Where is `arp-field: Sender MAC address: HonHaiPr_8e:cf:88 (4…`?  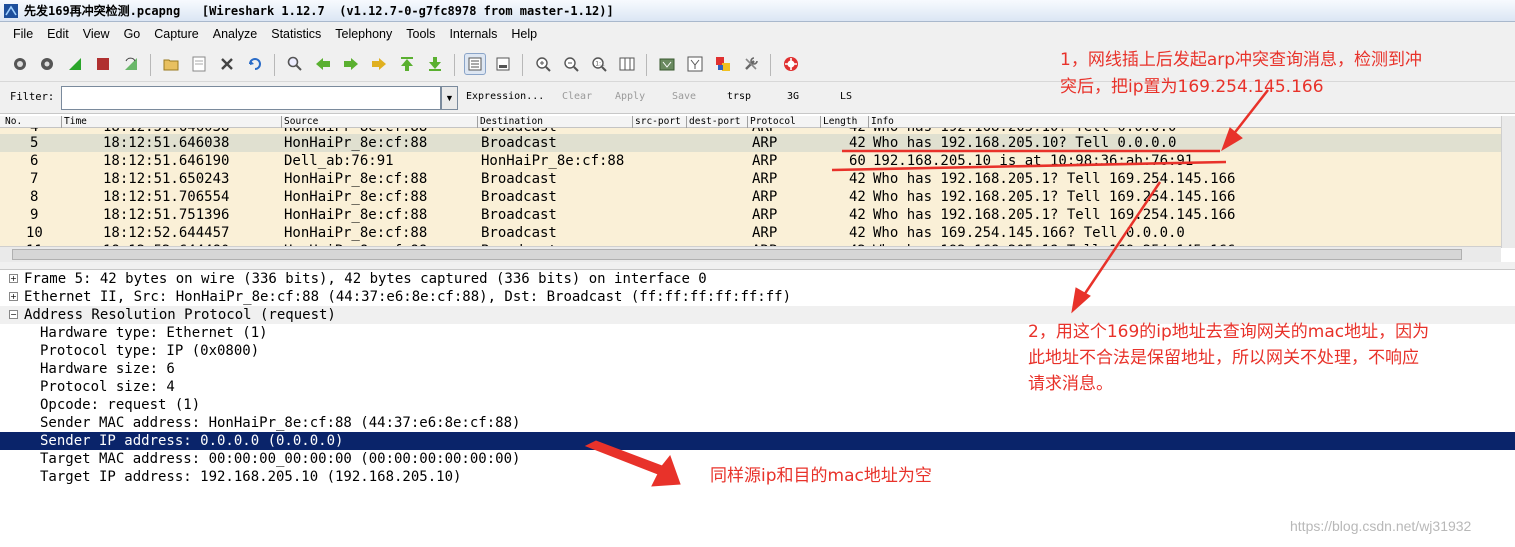
arp-field: Sender MAC address: HonHaiPr_8e:cf:88 (4… is located at coordinates (757, 423).